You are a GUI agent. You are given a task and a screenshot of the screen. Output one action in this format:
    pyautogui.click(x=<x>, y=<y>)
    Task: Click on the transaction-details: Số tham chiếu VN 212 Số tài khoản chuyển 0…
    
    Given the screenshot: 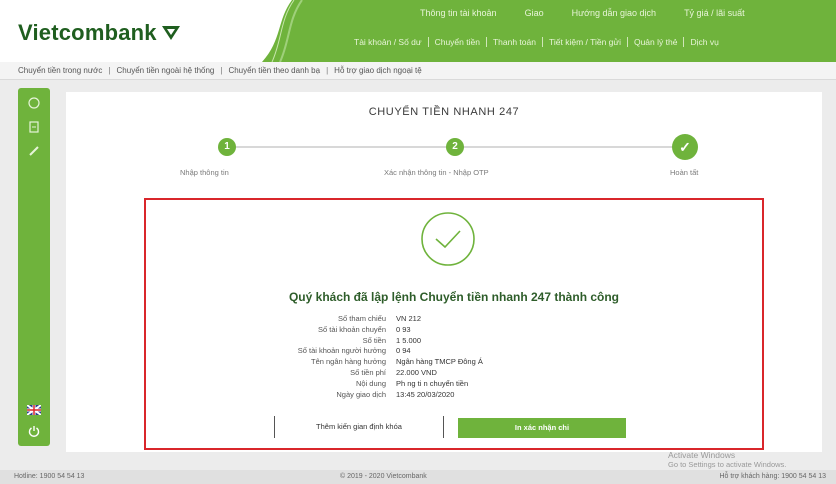 What is the action you would take?
    pyautogui.click(x=476, y=357)
    